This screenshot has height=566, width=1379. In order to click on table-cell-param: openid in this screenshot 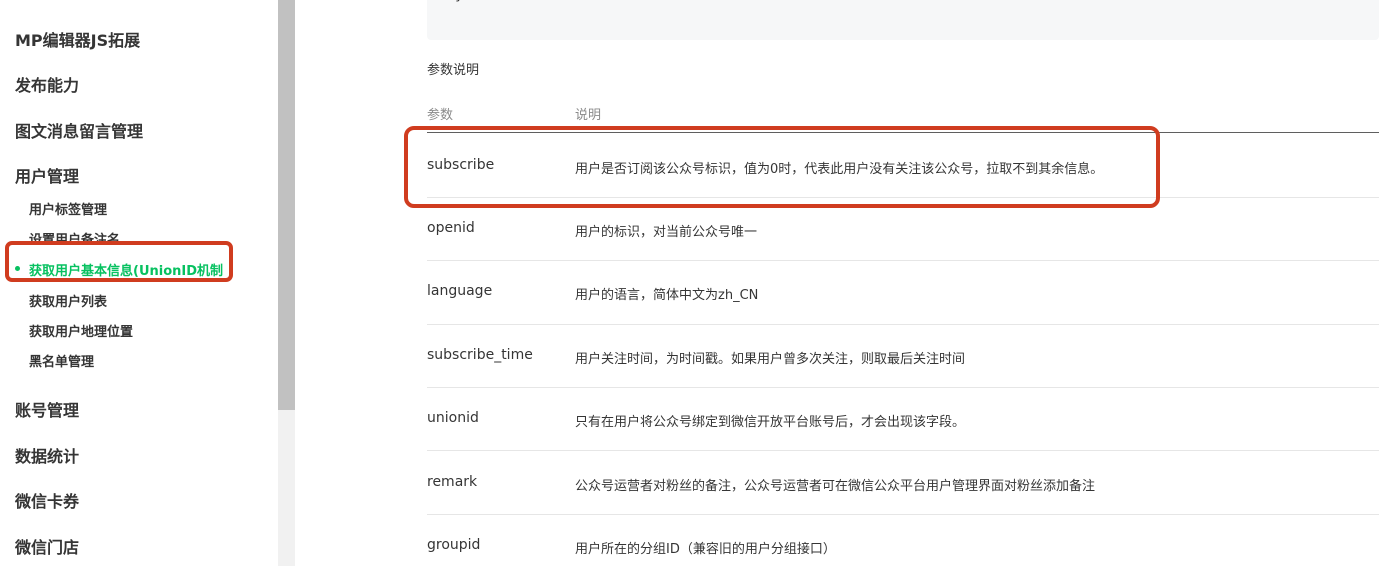, I will do `click(451, 228)`.